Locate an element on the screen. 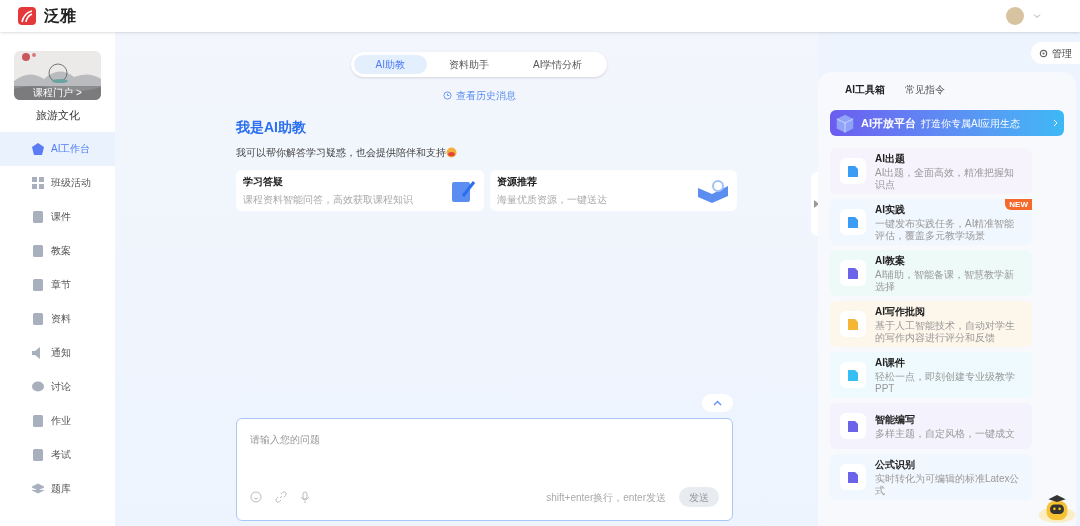 The width and height of the screenshot is (1080, 526). tool-name: AI实践 is located at coordinates (890, 210).